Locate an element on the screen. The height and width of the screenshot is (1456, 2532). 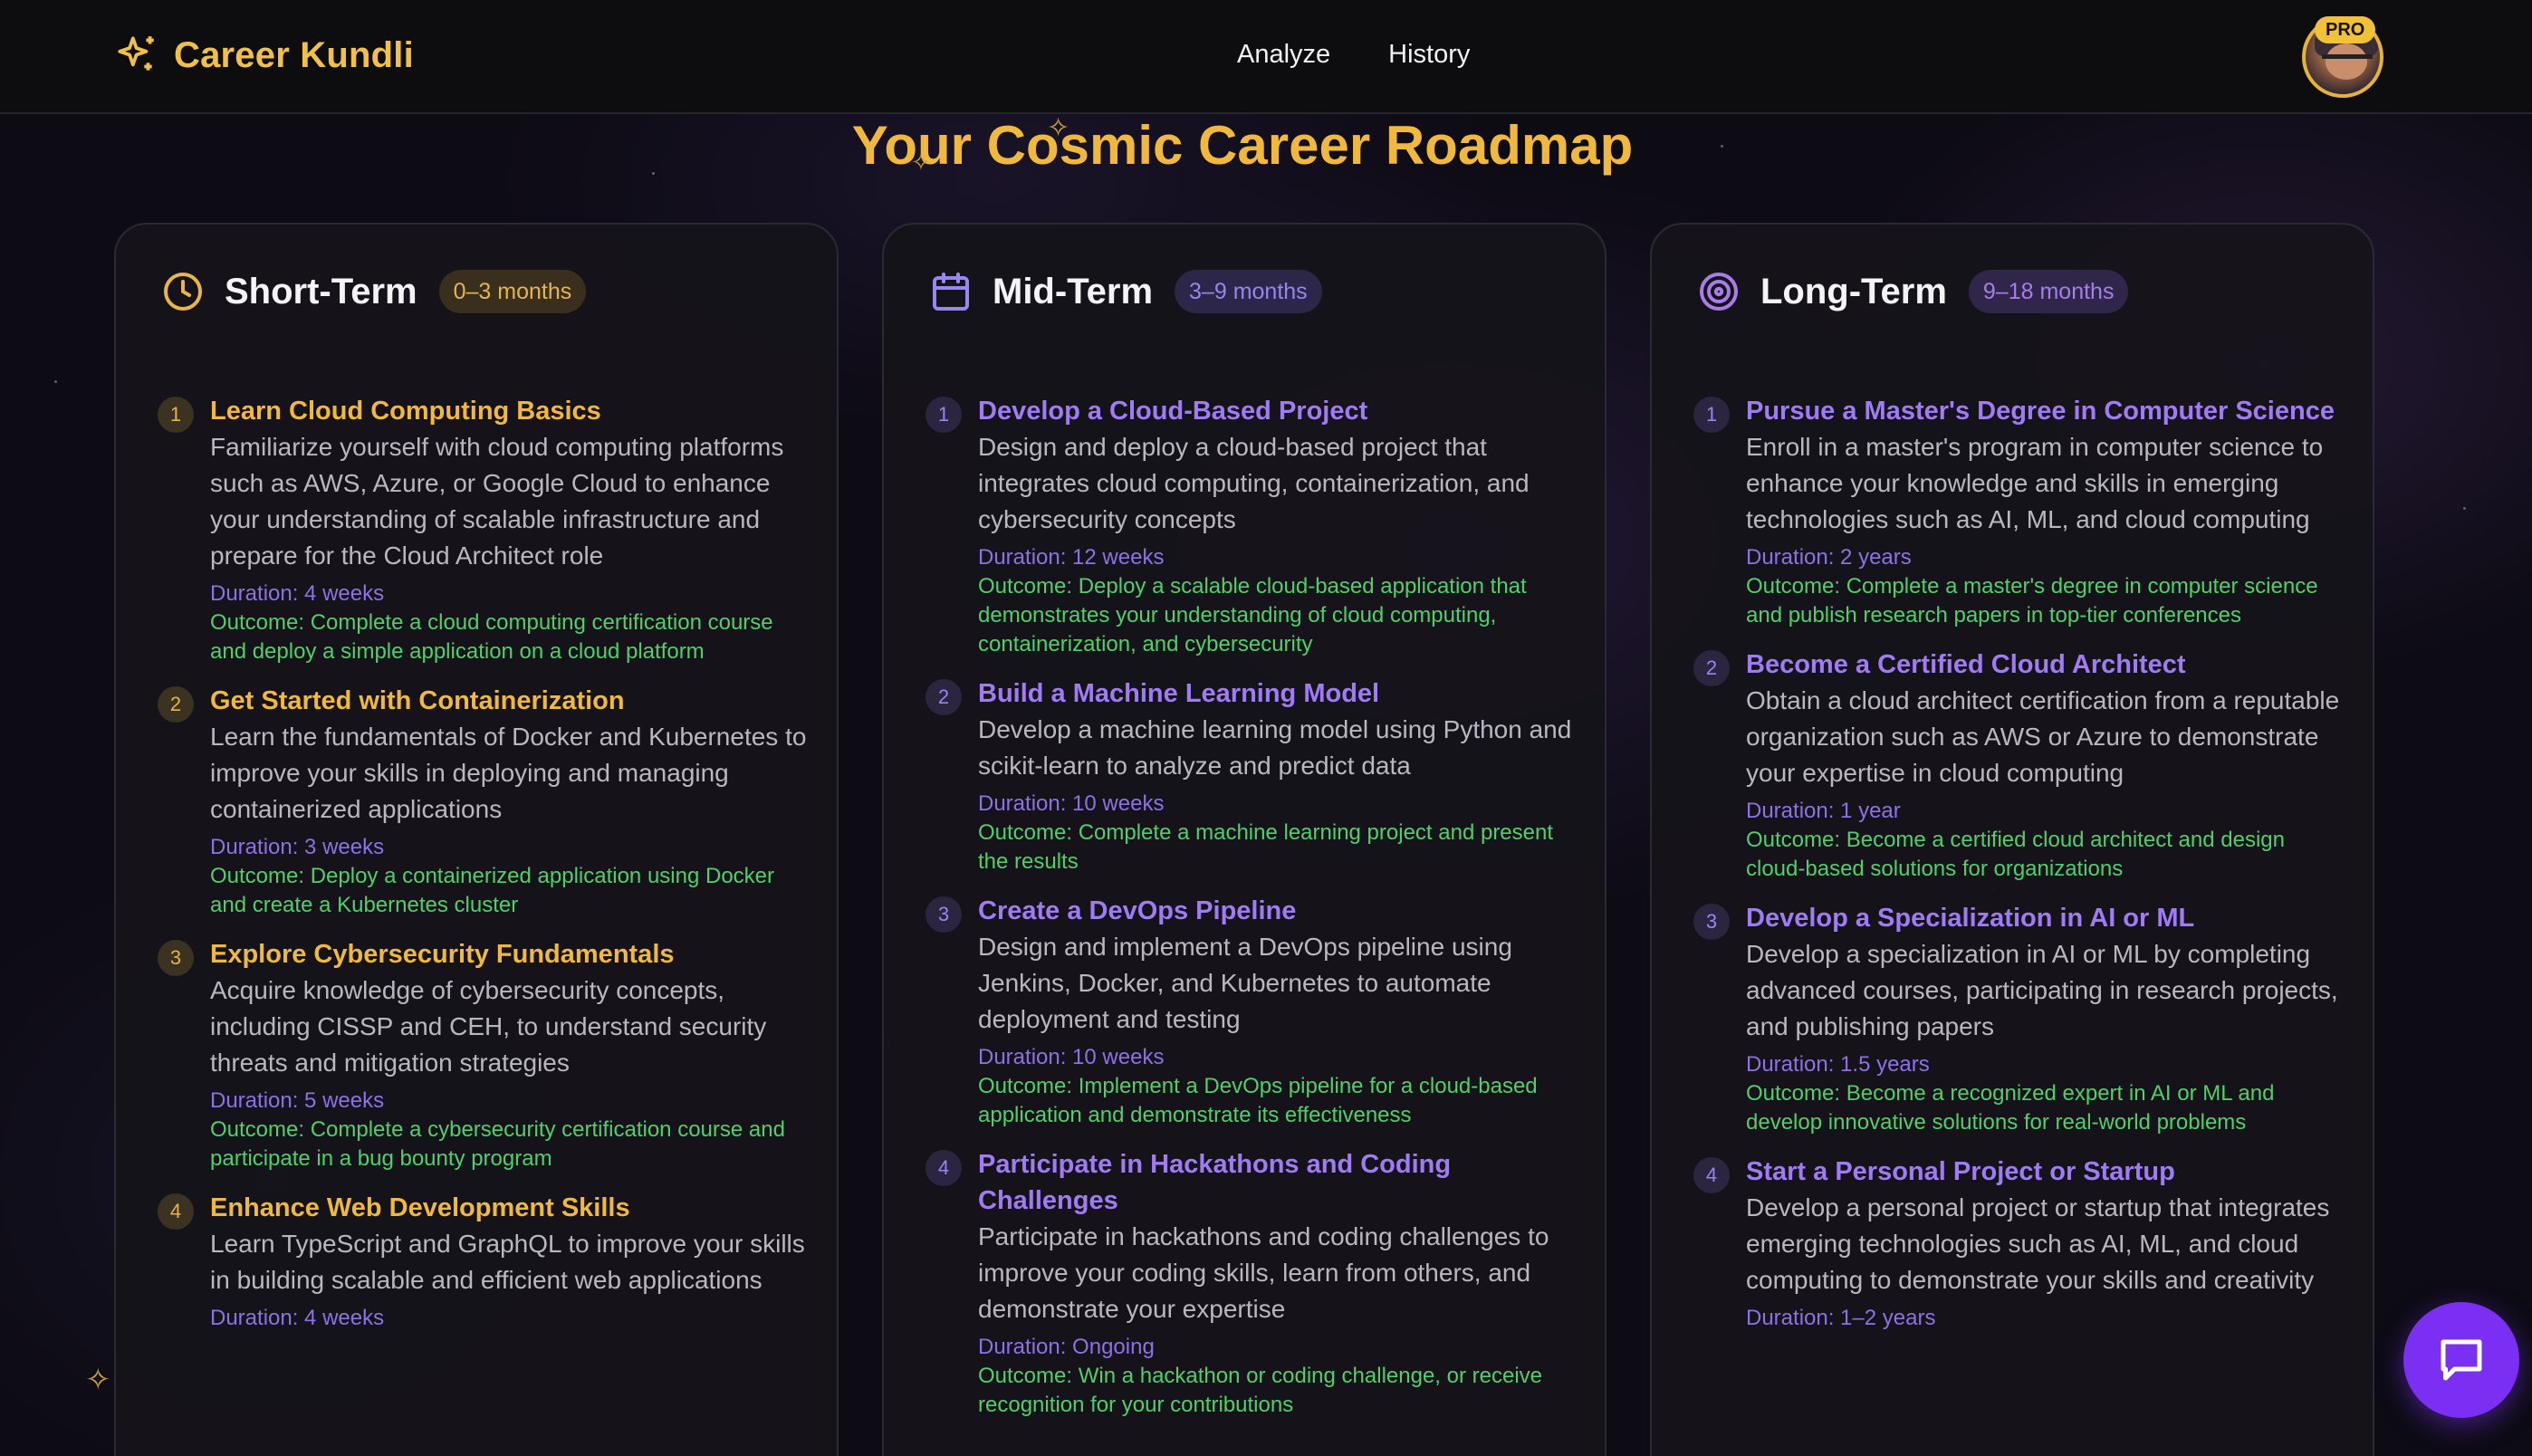
column-header: Long-Term 9–18 months is located at coordinates (1913, 291).